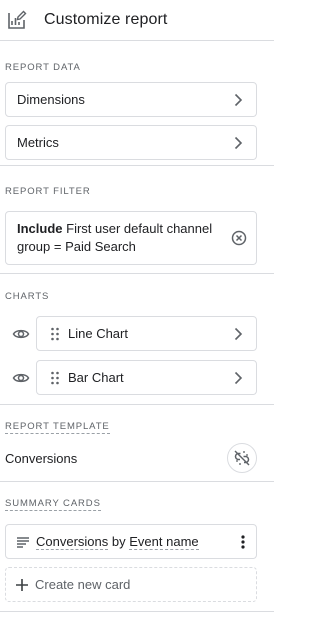 The image size is (320, 624). I want to click on plus-icon, so click(22, 585).